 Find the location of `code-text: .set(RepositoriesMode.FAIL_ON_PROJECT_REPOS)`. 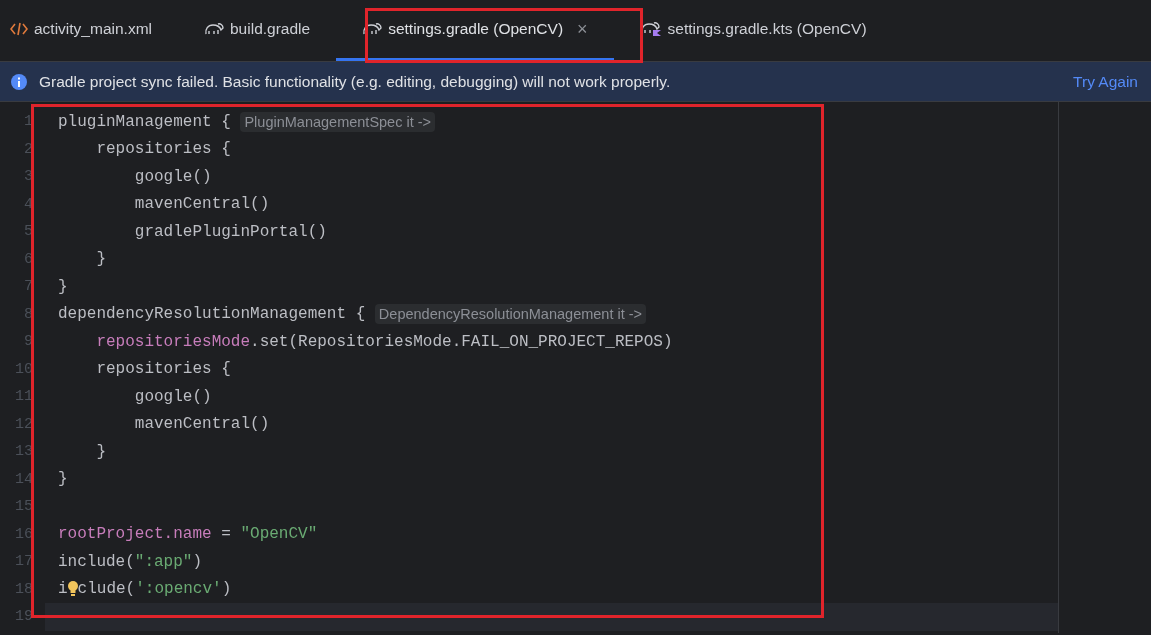

code-text: .set(RepositoriesMode.FAIL_ON_PROJECT_REPOS) is located at coordinates (461, 342).